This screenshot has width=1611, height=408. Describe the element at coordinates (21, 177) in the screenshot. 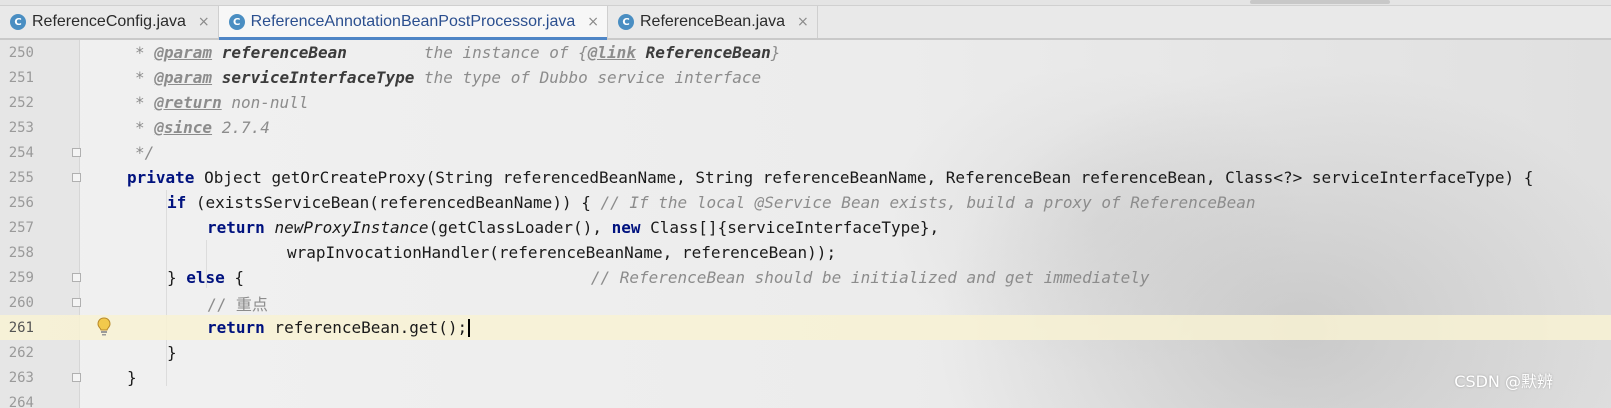

I see `line-number: 255` at that location.